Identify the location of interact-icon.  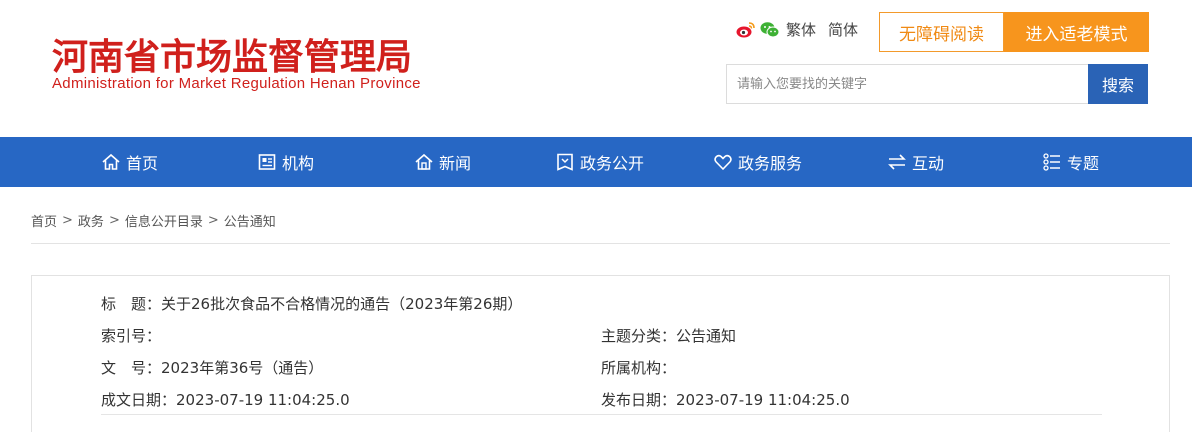
(897, 162).